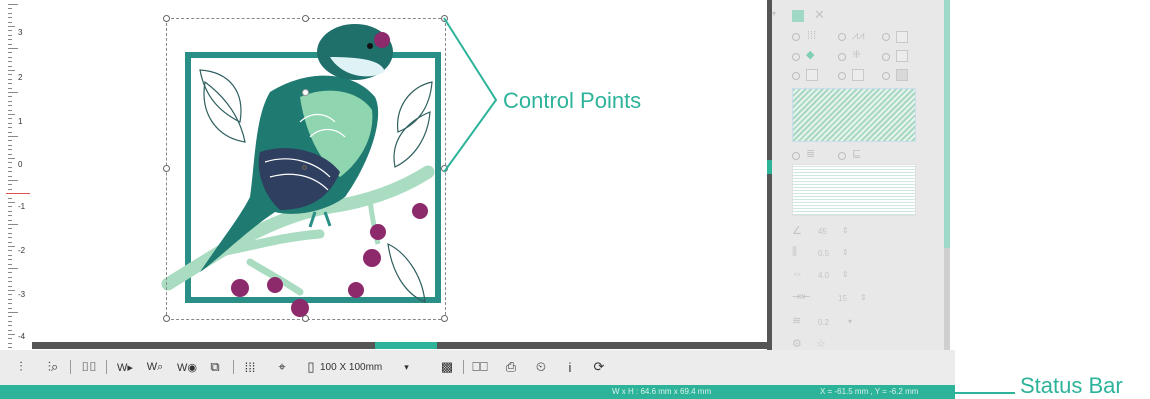 The height and width of the screenshot is (399, 1150). Describe the element at coordinates (89, 367) in the screenshot. I see `hoop-icon: ⌷⌷` at that location.